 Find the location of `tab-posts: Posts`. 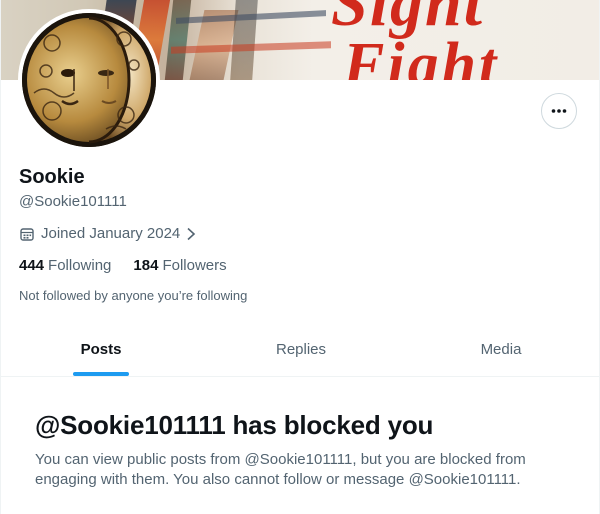

tab-posts: Posts is located at coordinates (101, 349).